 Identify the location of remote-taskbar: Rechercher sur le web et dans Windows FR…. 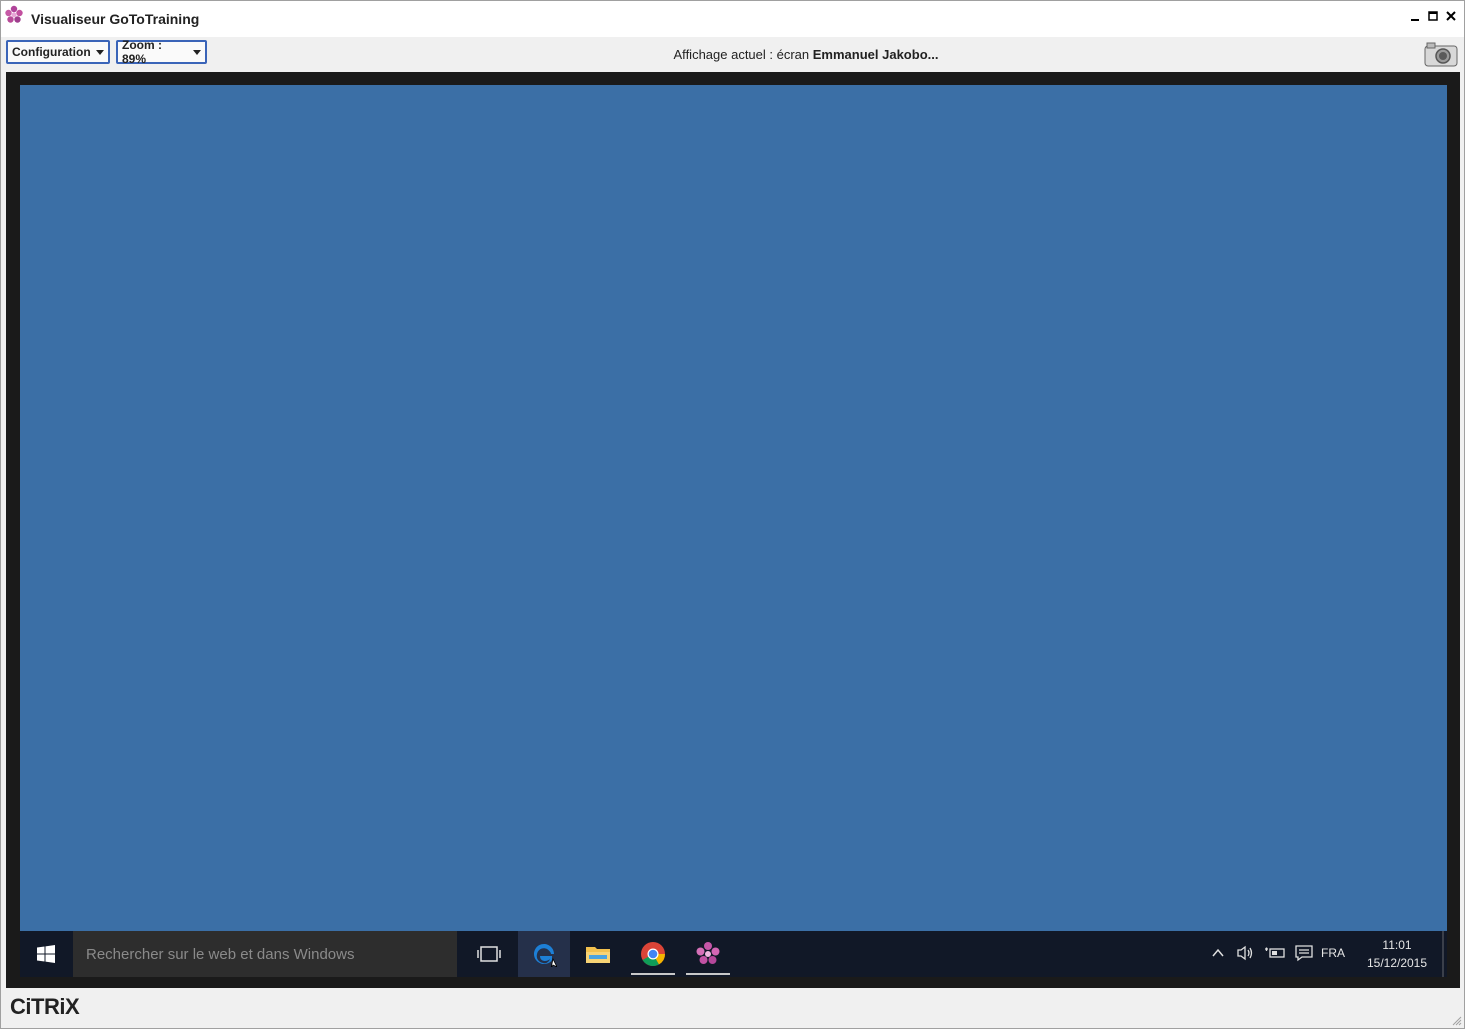
(733, 954).